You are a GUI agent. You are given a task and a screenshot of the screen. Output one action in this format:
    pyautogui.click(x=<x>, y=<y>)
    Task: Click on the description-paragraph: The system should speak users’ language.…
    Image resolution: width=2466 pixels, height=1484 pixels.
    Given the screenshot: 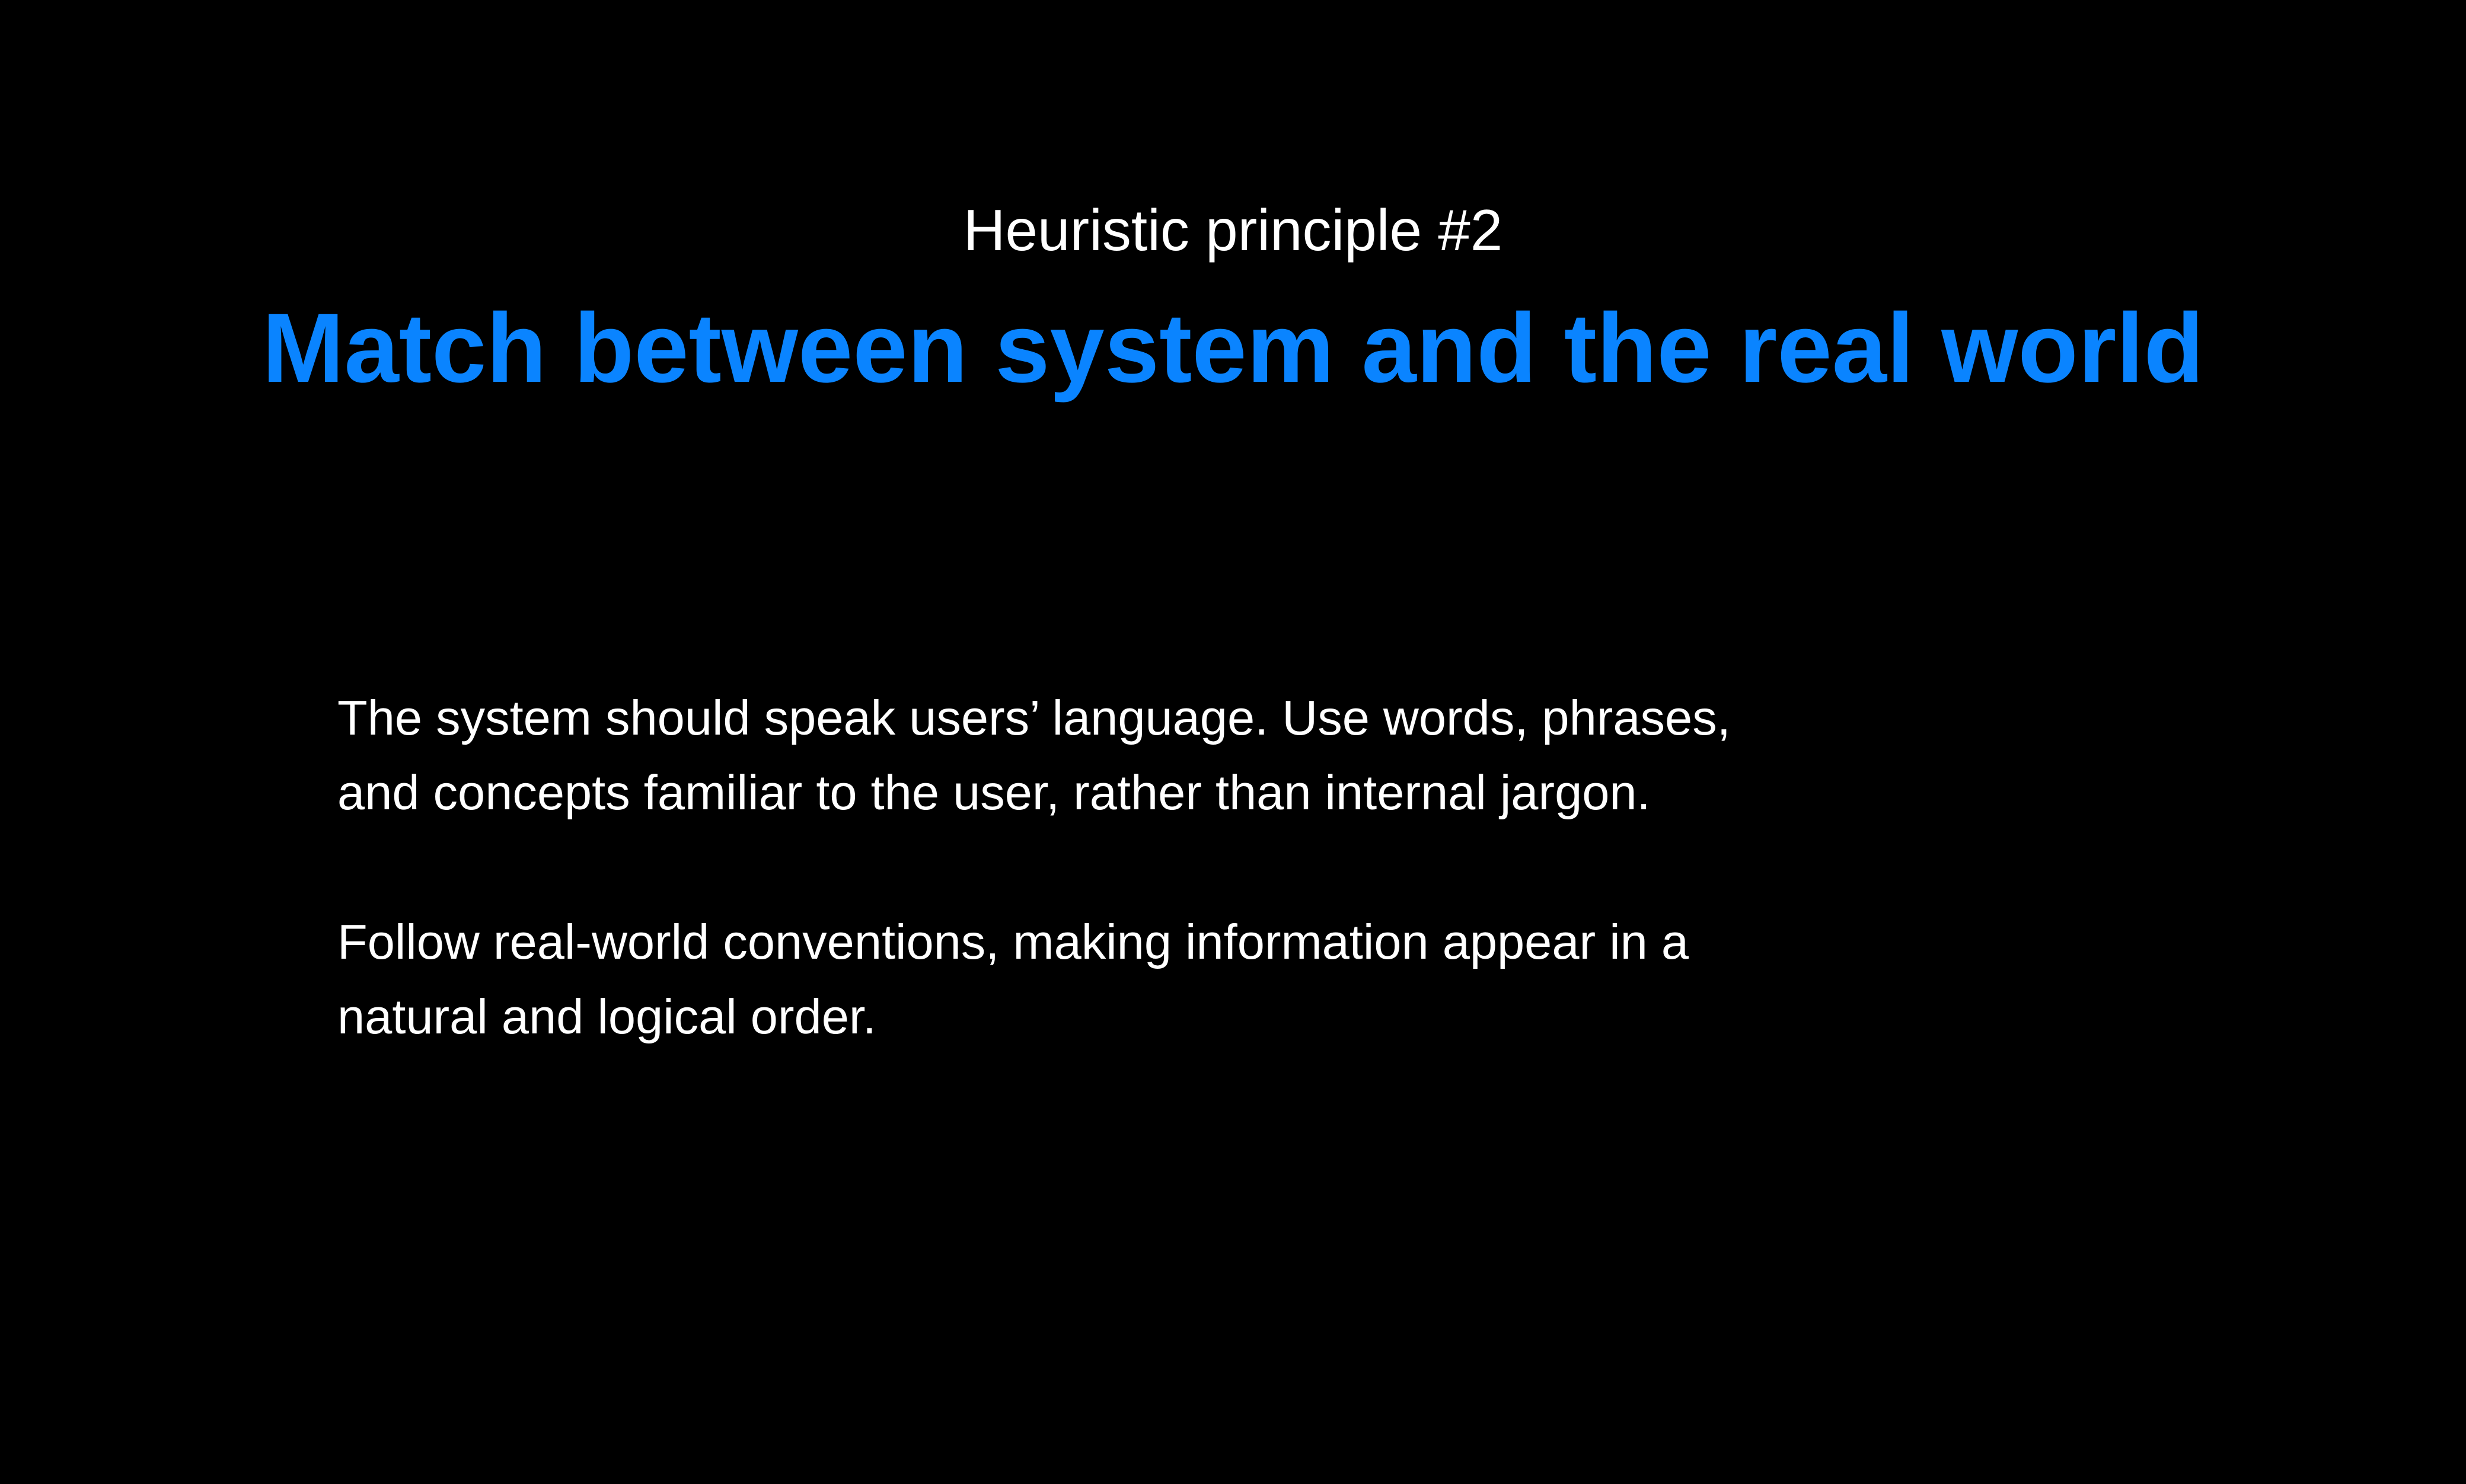 What is the action you would take?
    pyautogui.click(x=1034, y=755)
    